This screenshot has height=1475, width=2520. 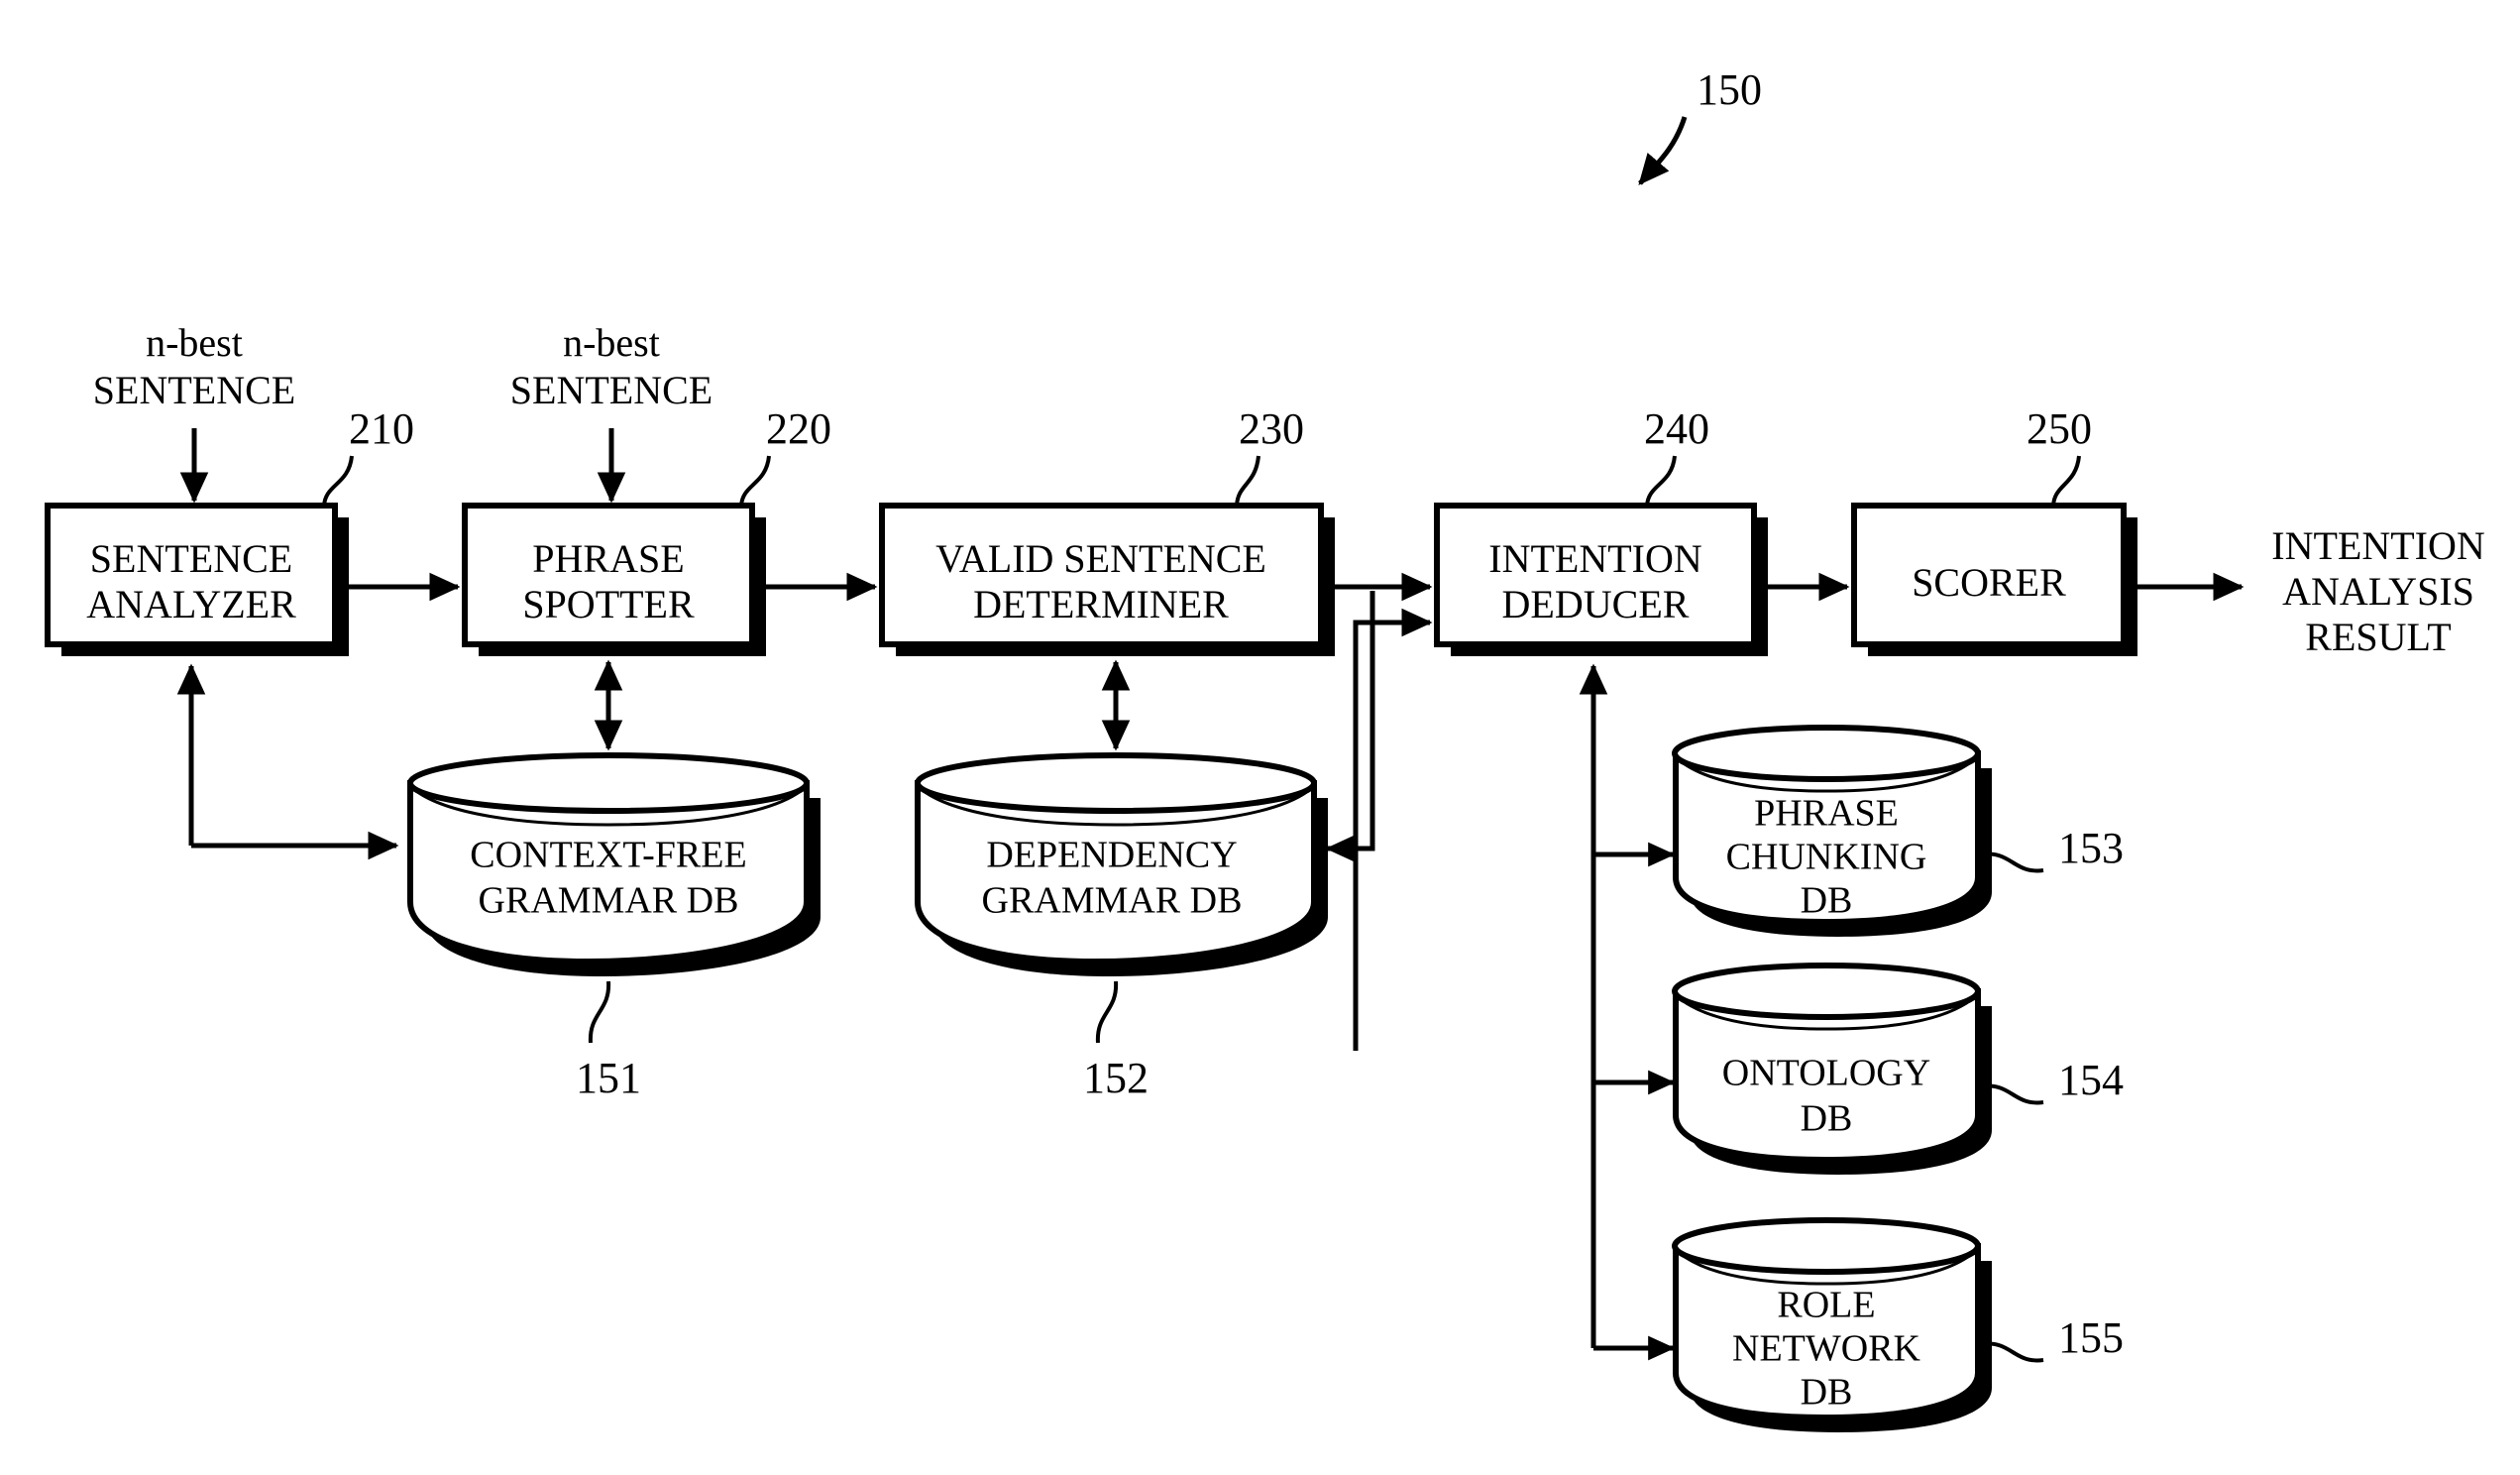 I want to click on svg-text: ANALYSIS, so click(x=2378, y=591).